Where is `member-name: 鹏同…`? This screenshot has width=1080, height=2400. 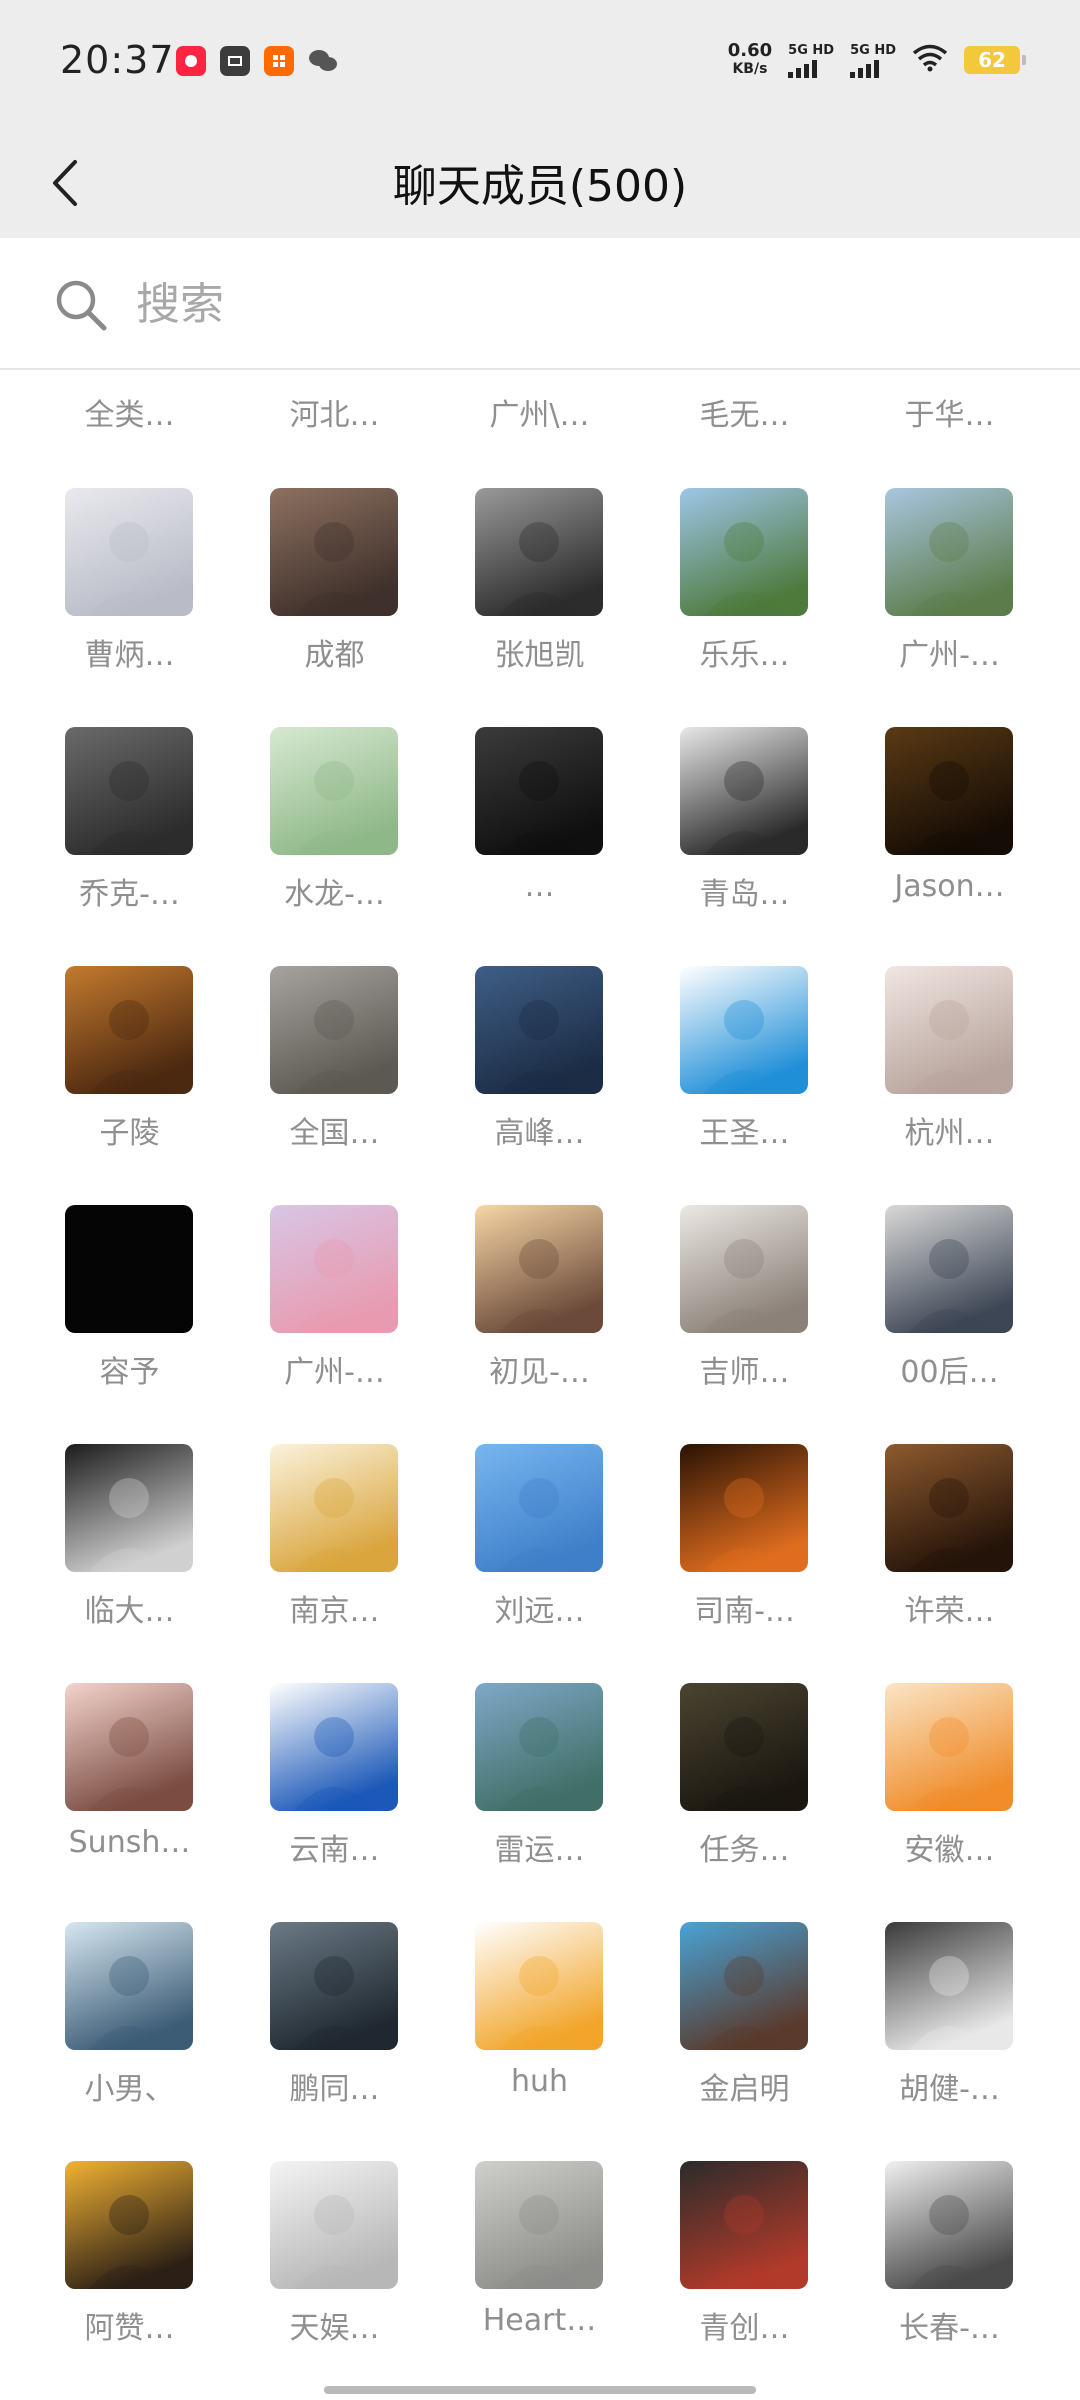 member-name: 鹏同… is located at coordinates (334, 2089).